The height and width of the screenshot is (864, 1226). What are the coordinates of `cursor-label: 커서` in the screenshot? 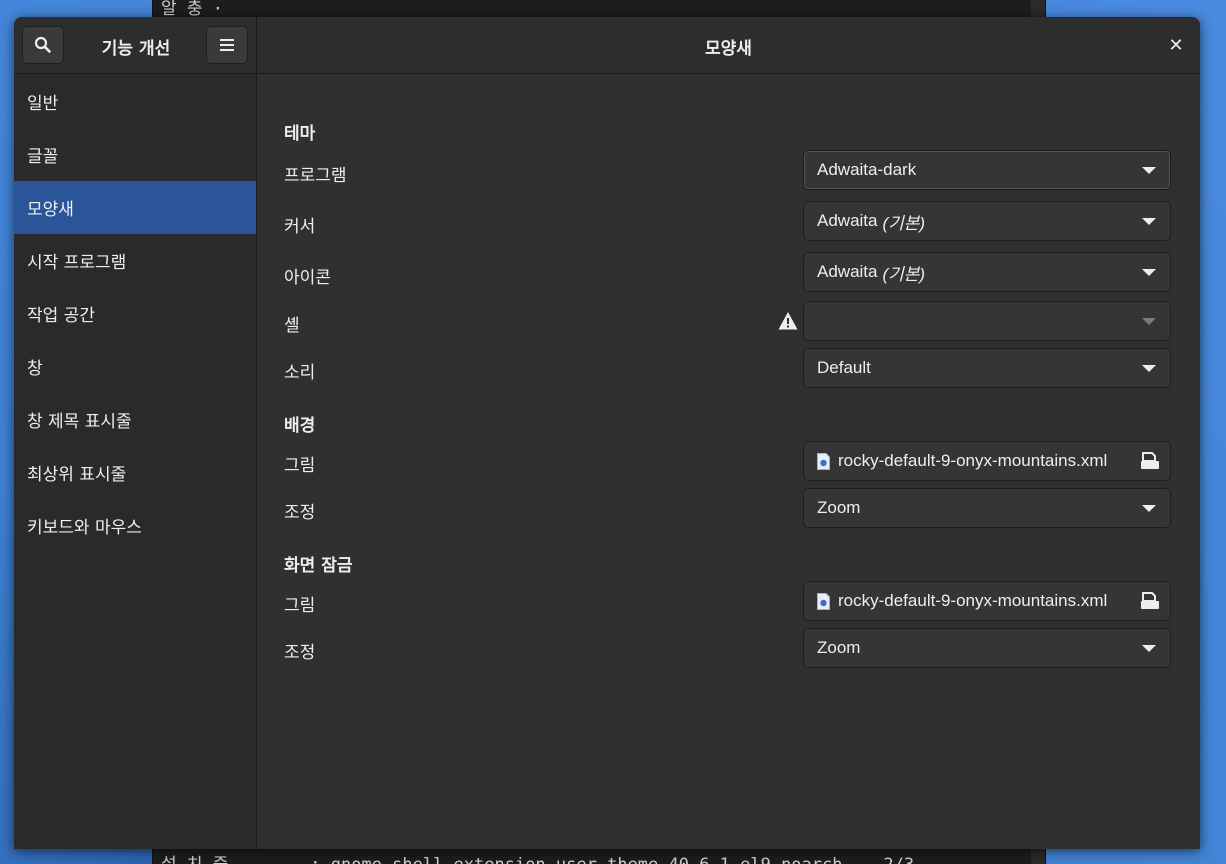 It's located at (300, 227).